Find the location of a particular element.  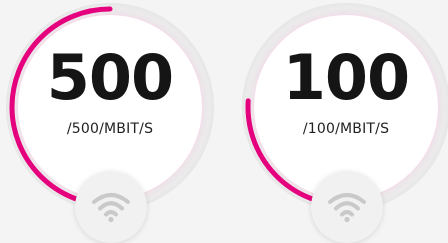

speed-unit-label: /100/MBIT/S is located at coordinates (346, 129).